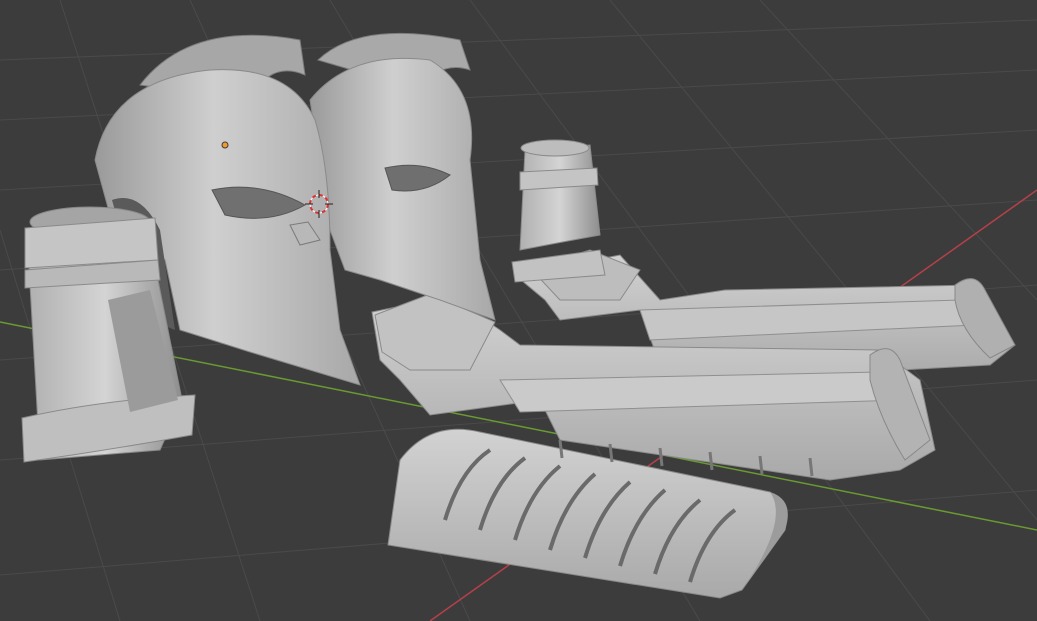 The height and width of the screenshot is (621, 1037). Describe the element at coordinates (225, 145) in the screenshot. I see `object-origin-marker` at that location.